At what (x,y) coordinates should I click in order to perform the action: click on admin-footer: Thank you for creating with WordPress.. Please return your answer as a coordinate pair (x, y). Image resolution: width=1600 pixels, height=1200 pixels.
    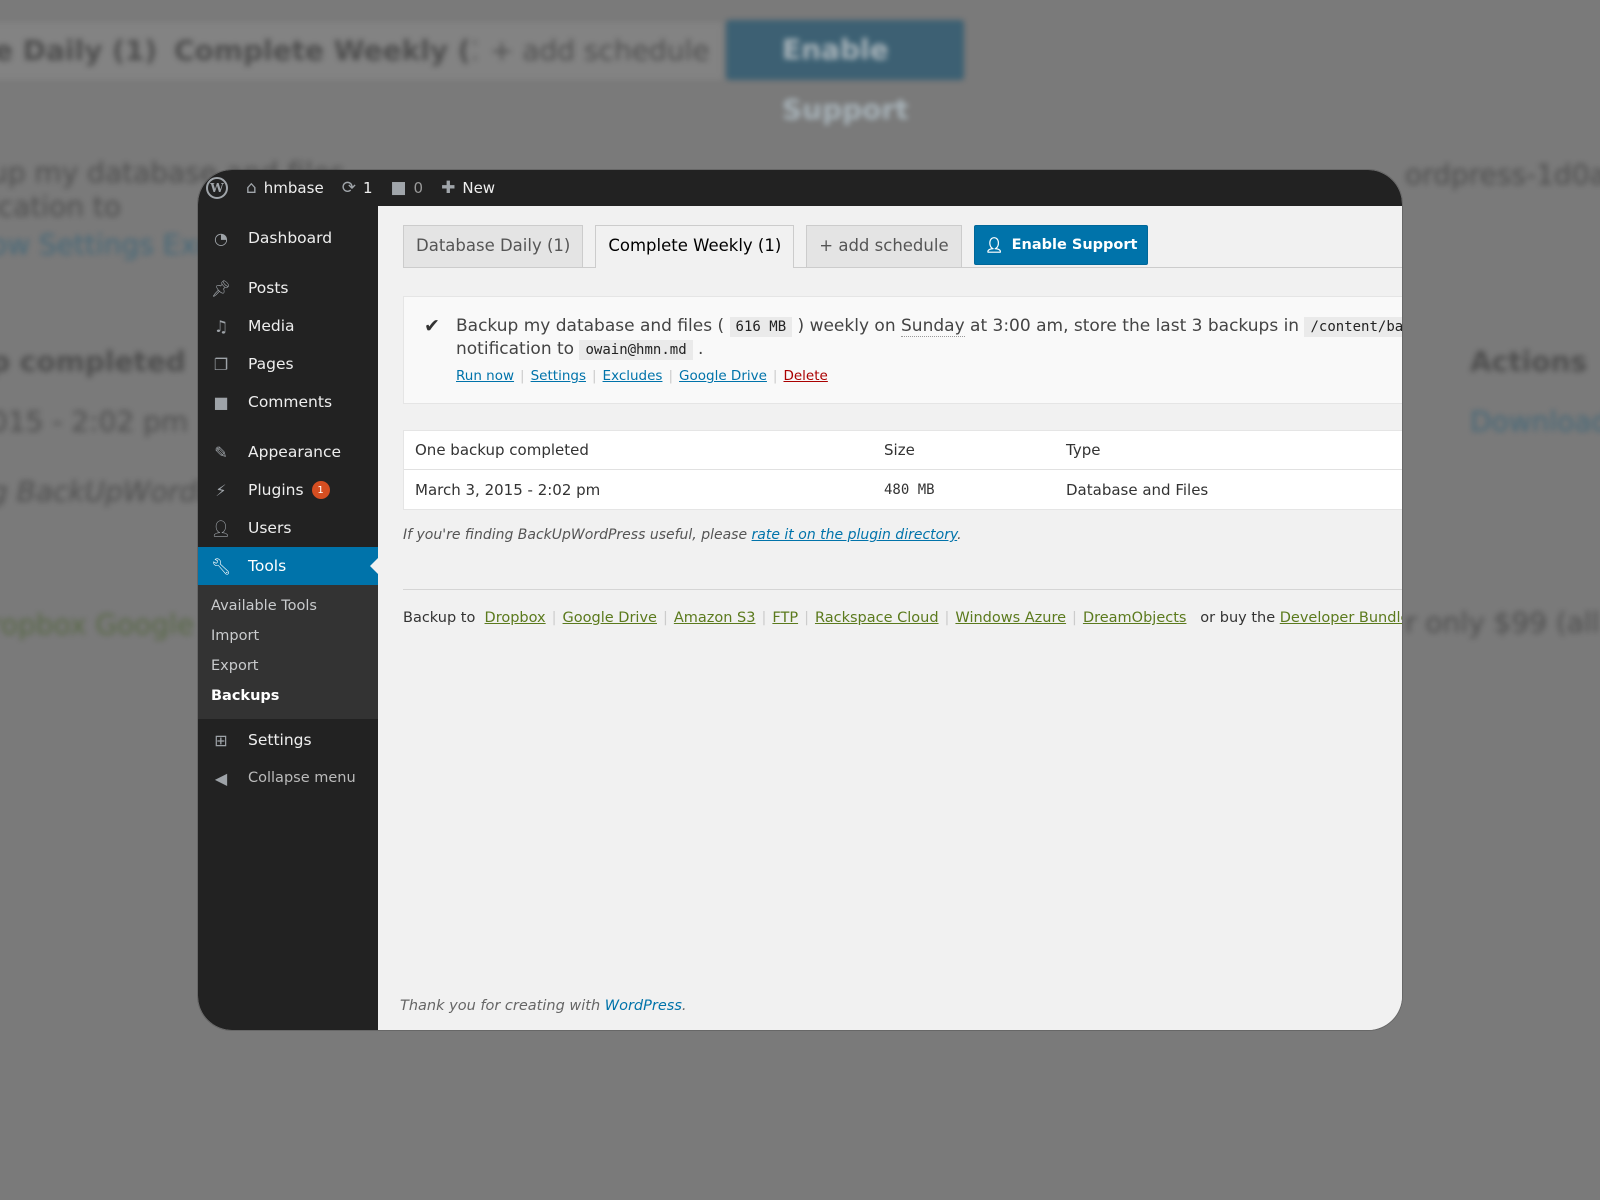
    Looking at the image, I should click on (543, 1006).